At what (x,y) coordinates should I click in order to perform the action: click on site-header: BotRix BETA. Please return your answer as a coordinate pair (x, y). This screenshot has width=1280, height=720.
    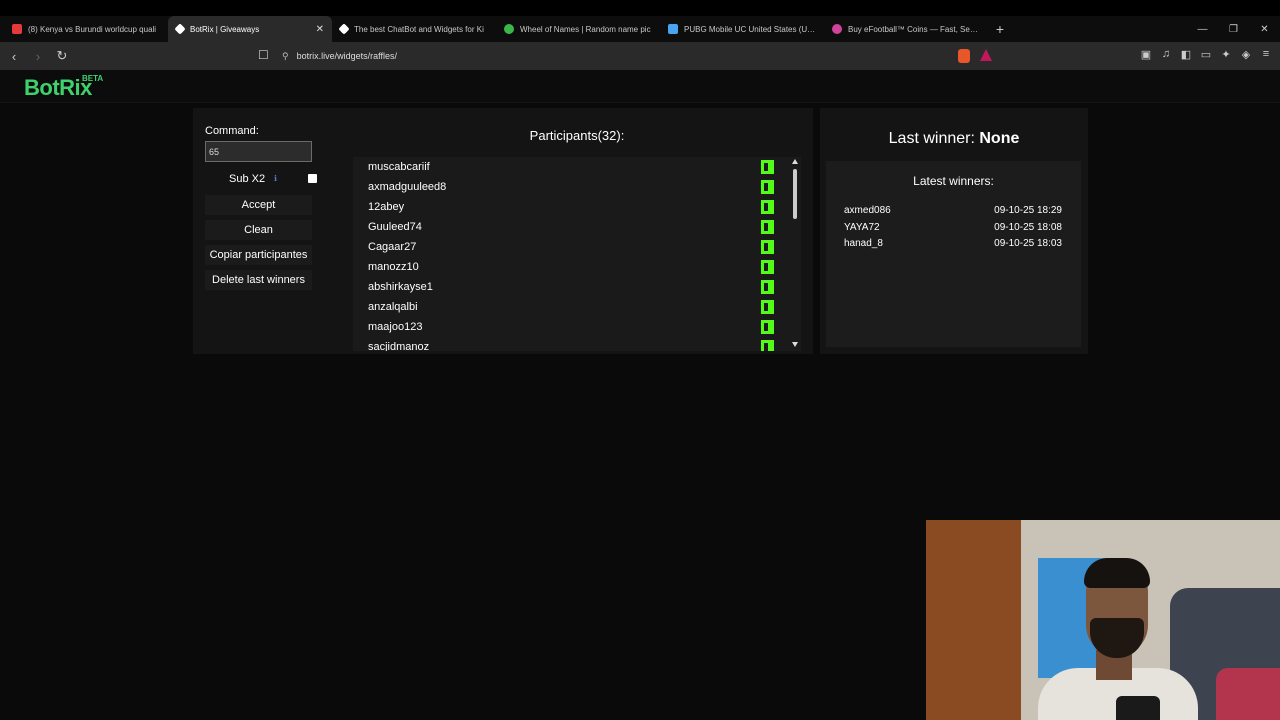
    Looking at the image, I should click on (640, 86).